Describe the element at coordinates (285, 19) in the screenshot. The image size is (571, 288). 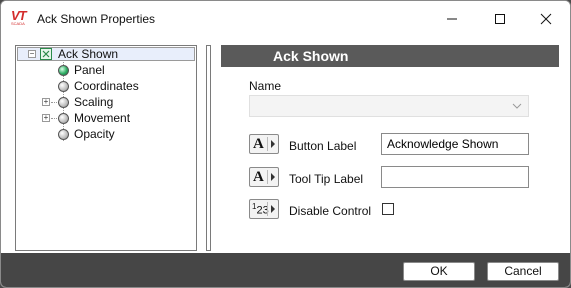
I see `title-bar: VT SCADA Ack Shown Properties` at that location.